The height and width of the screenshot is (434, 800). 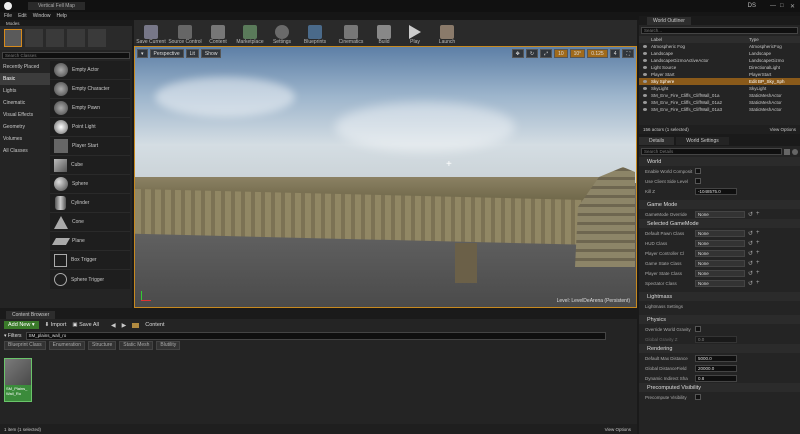 What do you see at coordinates (384, 33) in the screenshot?
I see `build-button: Build` at bounding box center [384, 33].